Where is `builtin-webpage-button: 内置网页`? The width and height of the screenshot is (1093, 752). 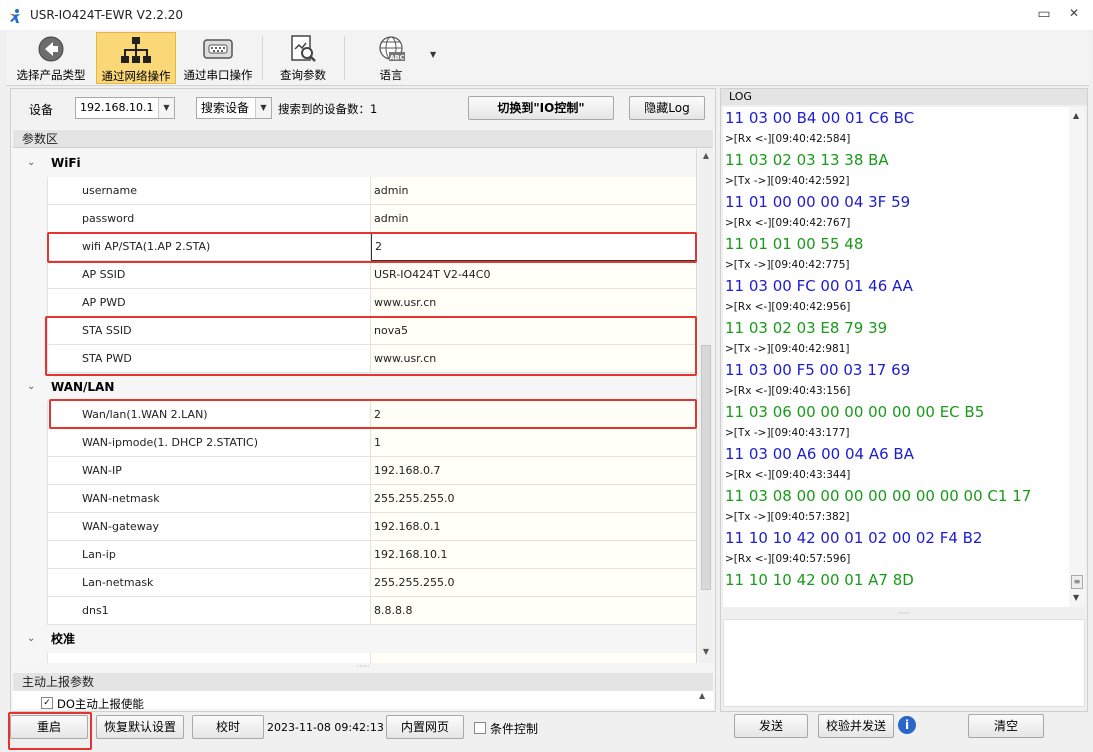
builtin-webpage-button: 内置网页 is located at coordinates (425, 727).